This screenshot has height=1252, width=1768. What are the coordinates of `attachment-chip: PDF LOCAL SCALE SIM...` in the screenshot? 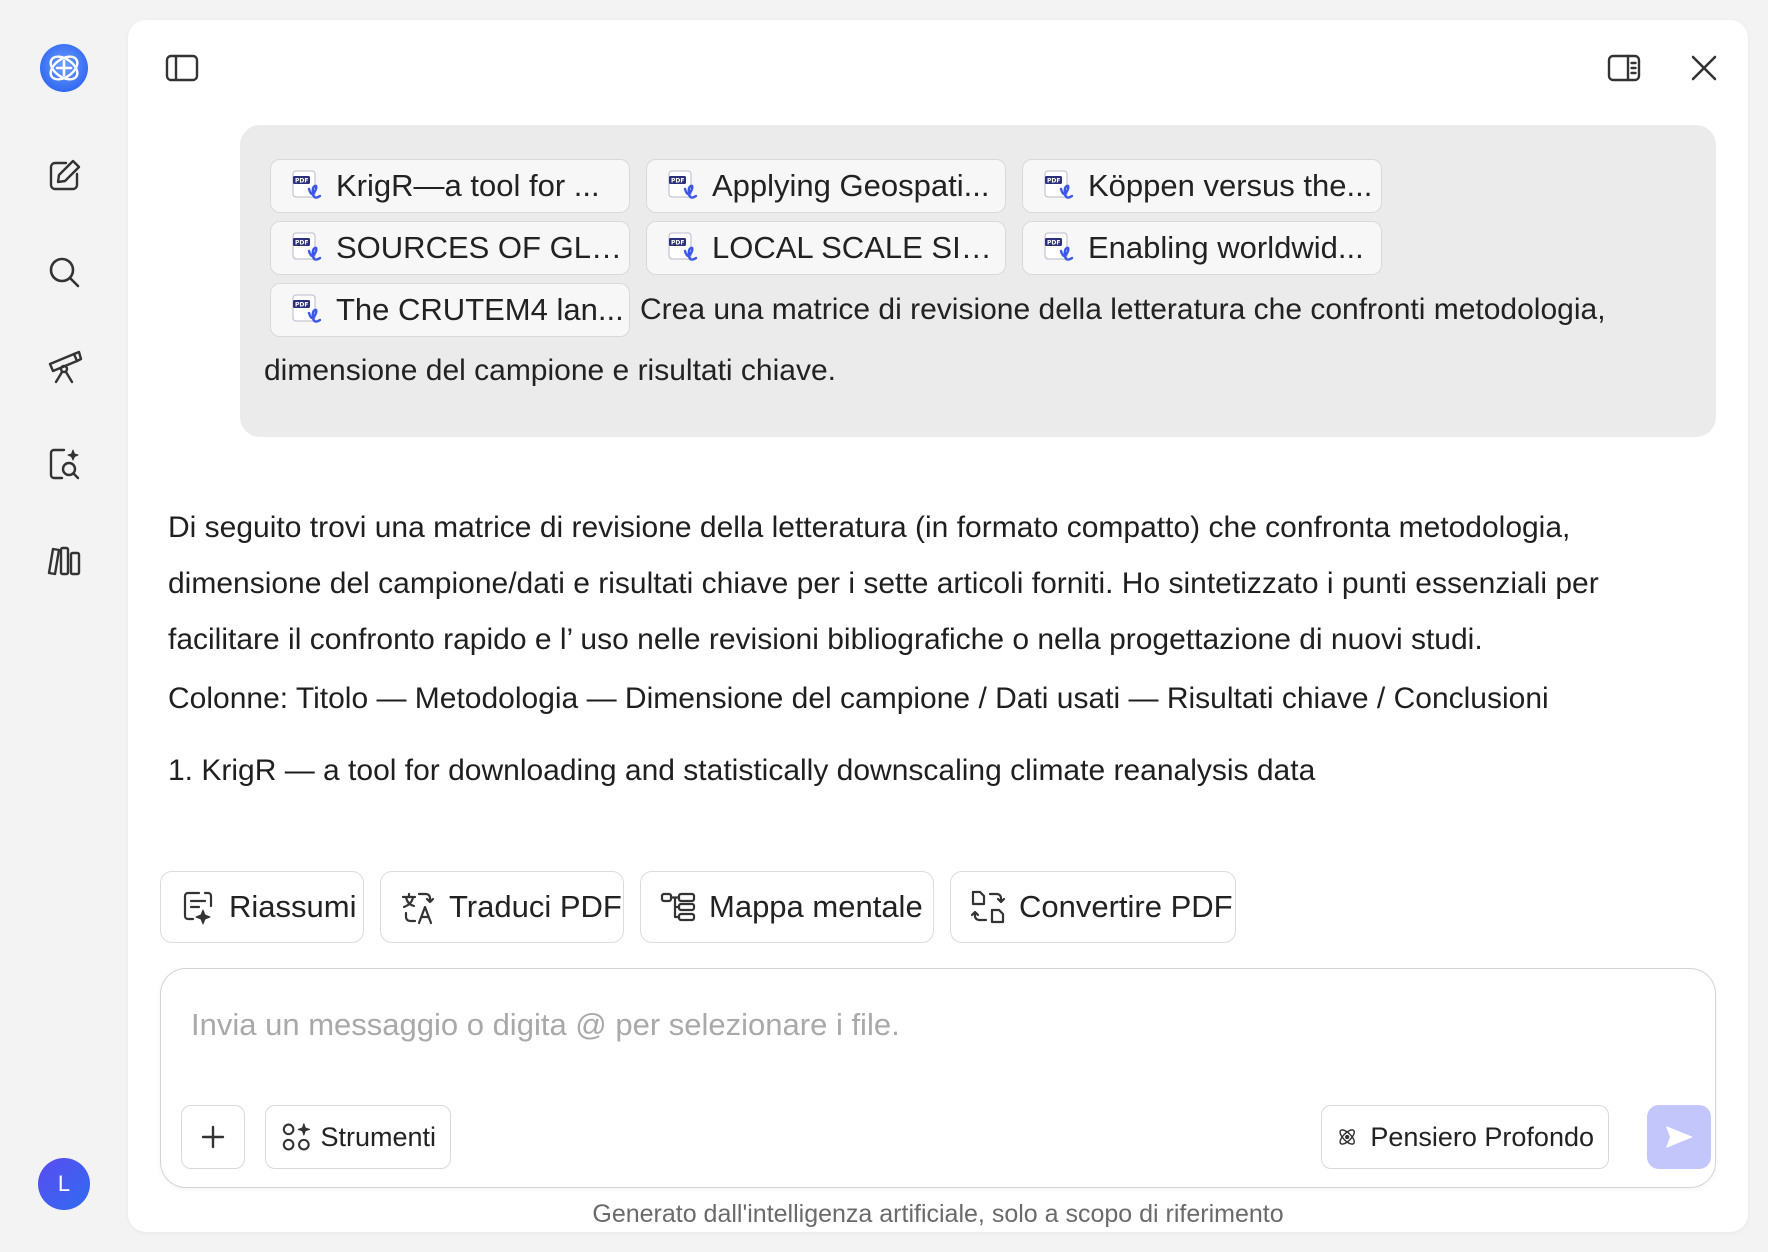 It's located at (826, 248).